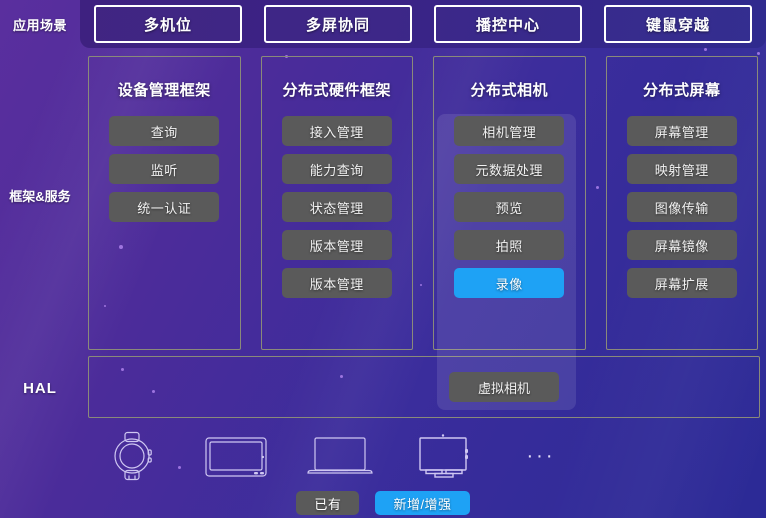 This screenshot has width=766, height=518. I want to click on scenario-card-keyboard-mouse: 键鼠穿越, so click(678, 24).